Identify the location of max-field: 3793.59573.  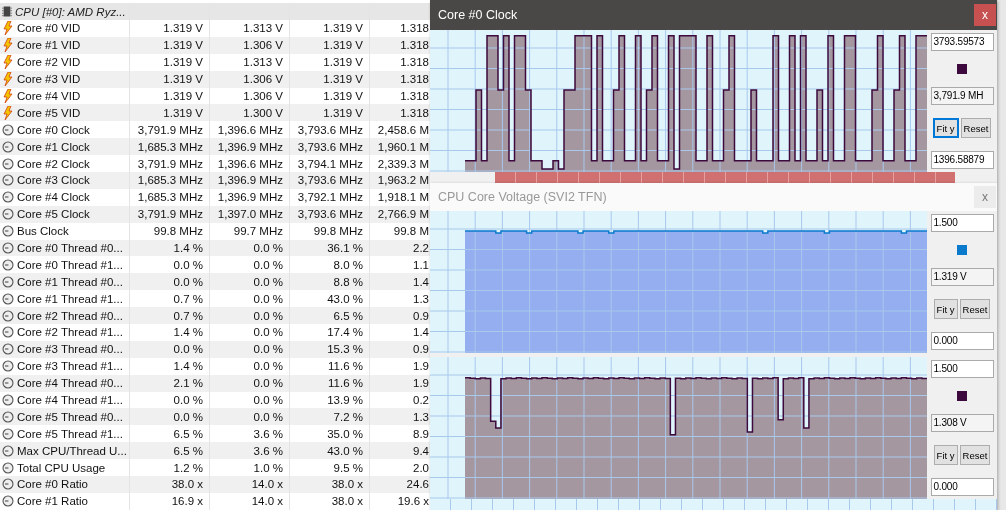
(962, 42).